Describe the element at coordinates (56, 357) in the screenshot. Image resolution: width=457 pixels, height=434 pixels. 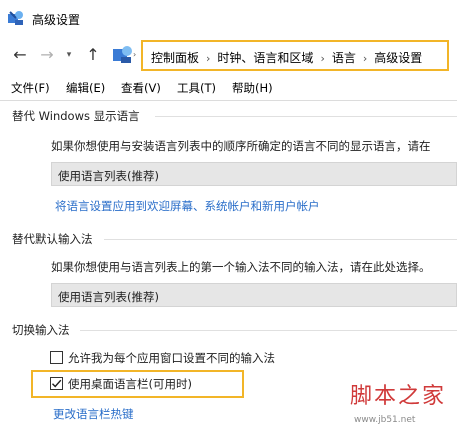
I see `per-app-input-checkbox` at that location.